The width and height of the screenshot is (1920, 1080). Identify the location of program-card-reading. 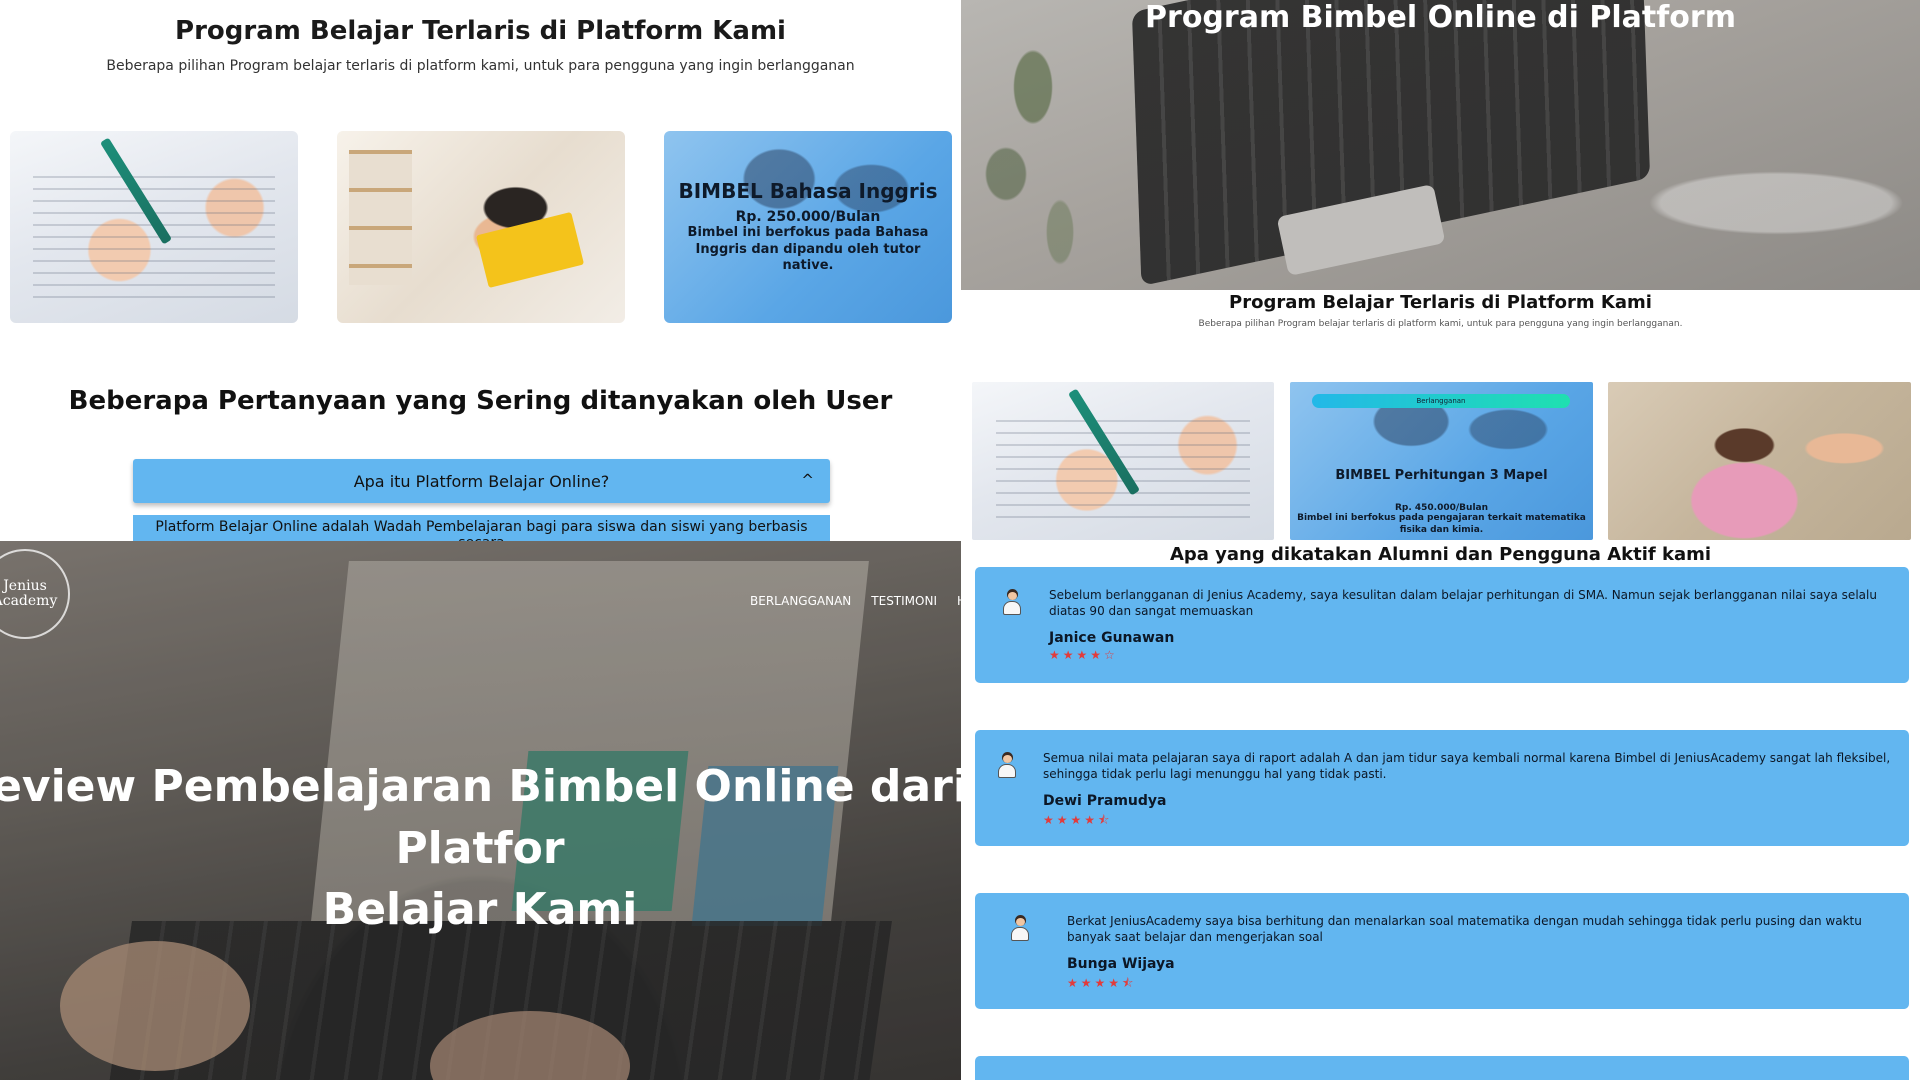
(481, 227).